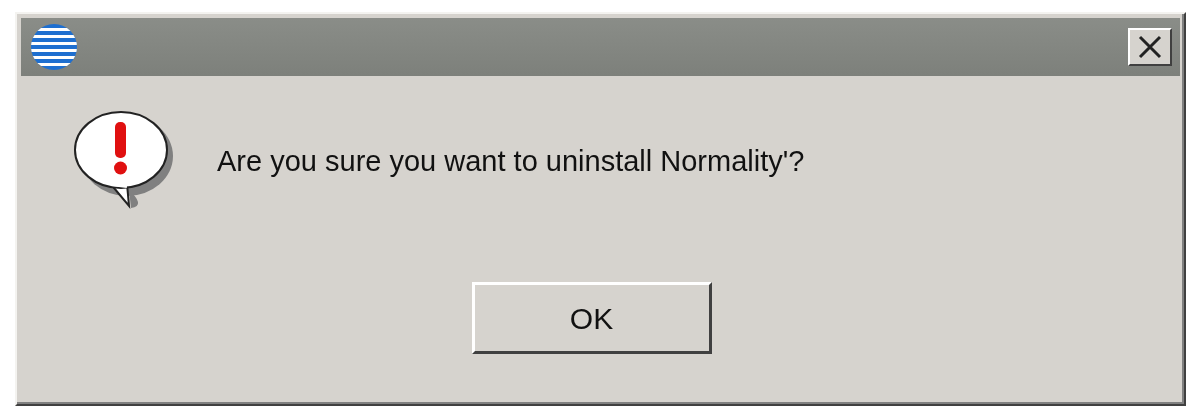  I want to click on close-button, so click(1150, 47).